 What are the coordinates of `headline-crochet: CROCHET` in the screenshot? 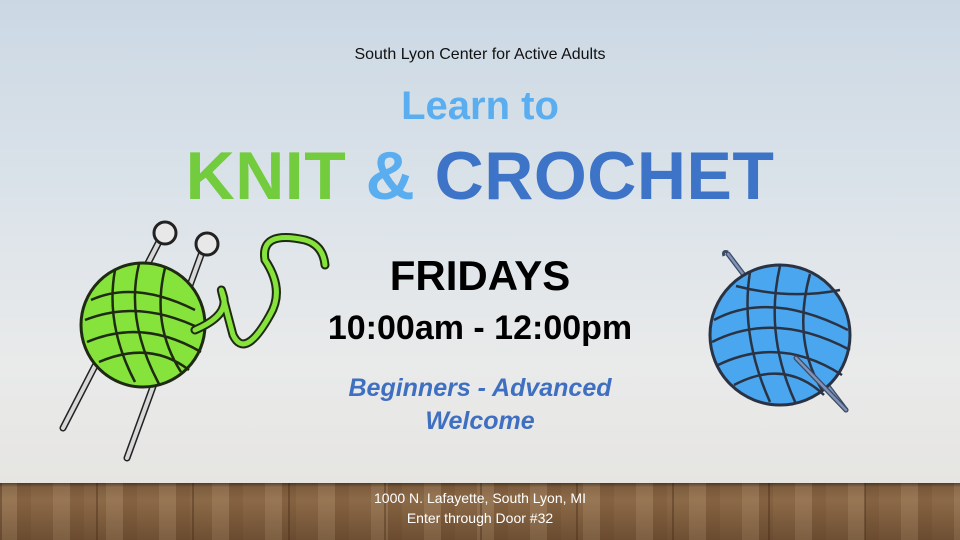 It's located at (604, 176).